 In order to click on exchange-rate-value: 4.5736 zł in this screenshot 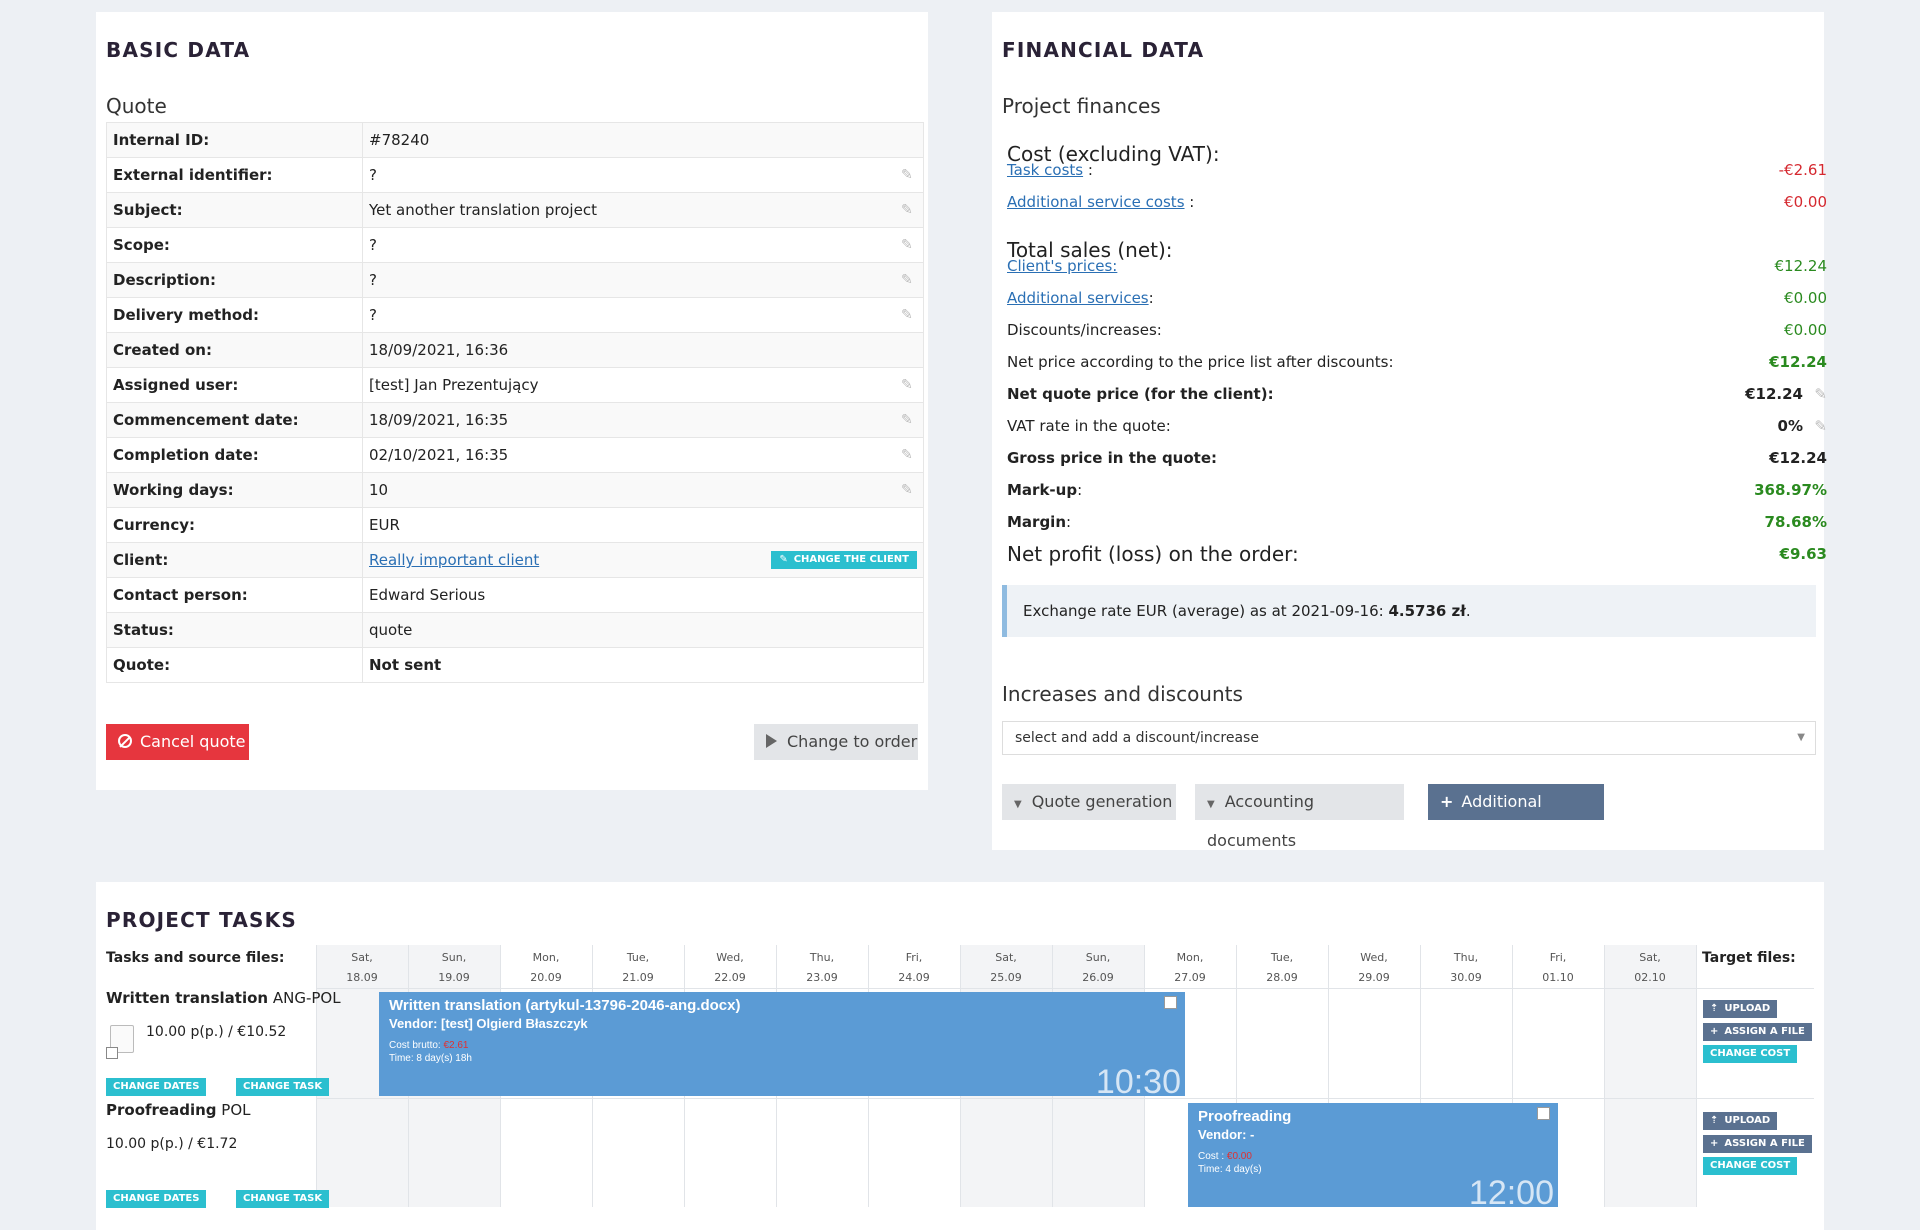, I will do `click(1427, 611)`.